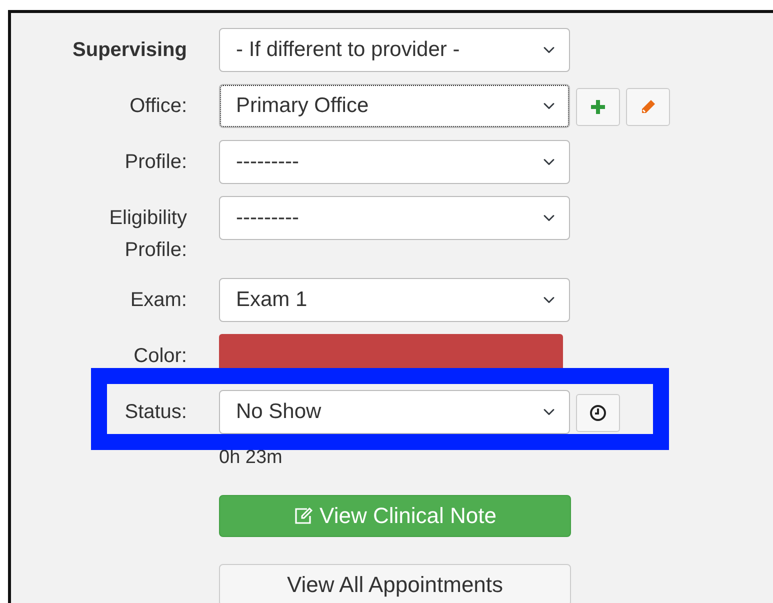 The image size is (773, 603). Describe the element at coordinates (251, 458) in the screenshot. I see `elapsed-time: 0h 23m` at that location.